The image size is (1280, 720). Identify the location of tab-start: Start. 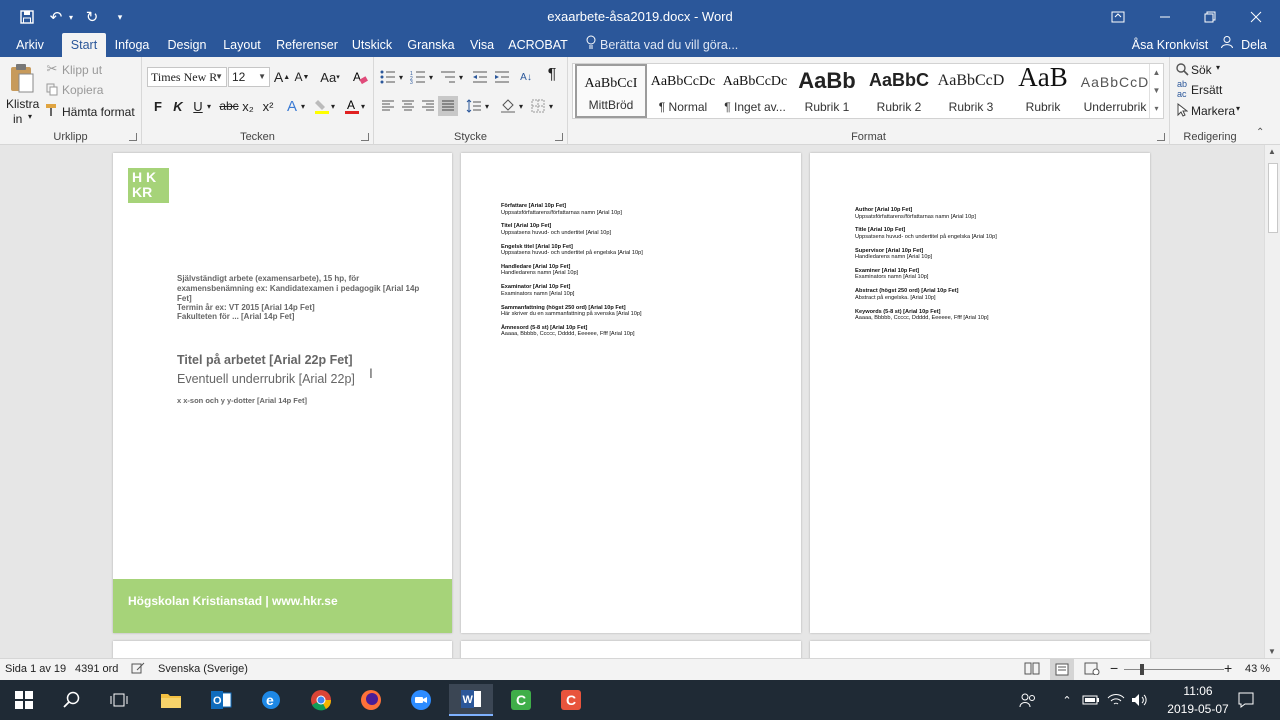
(84, 45).